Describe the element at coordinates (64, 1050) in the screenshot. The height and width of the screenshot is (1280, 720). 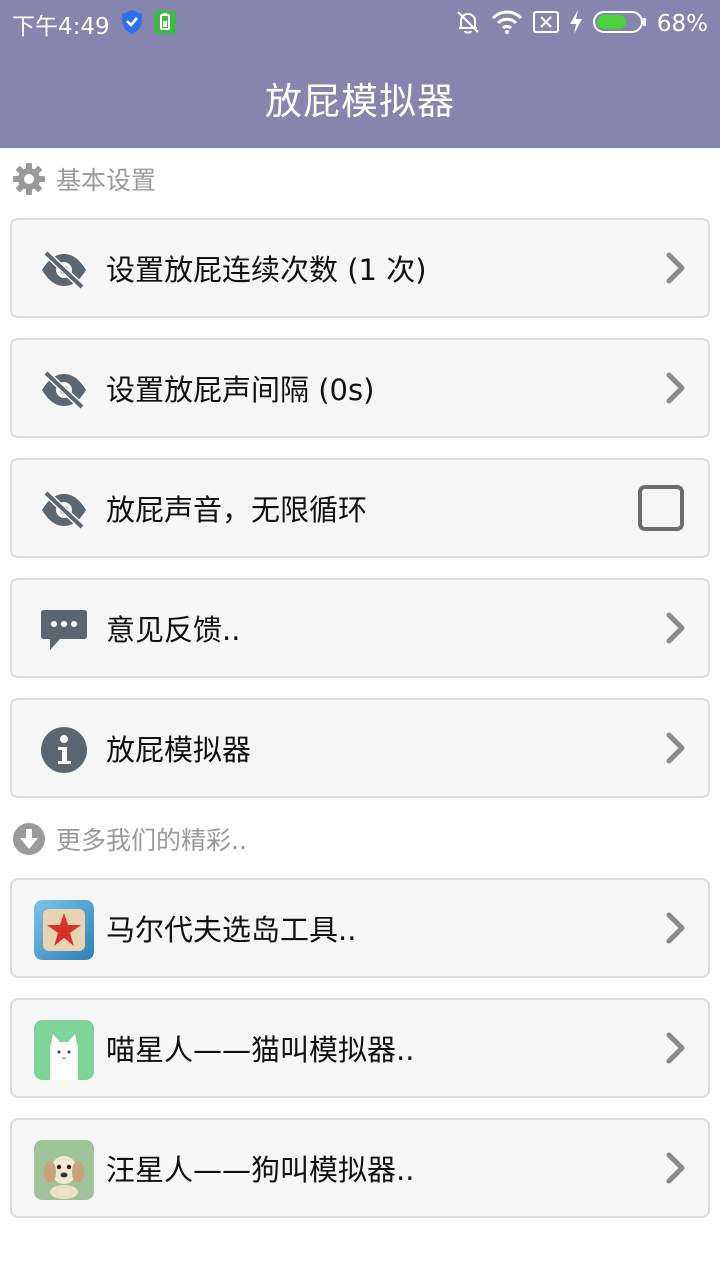
I see `cat-app-icon` at that location.